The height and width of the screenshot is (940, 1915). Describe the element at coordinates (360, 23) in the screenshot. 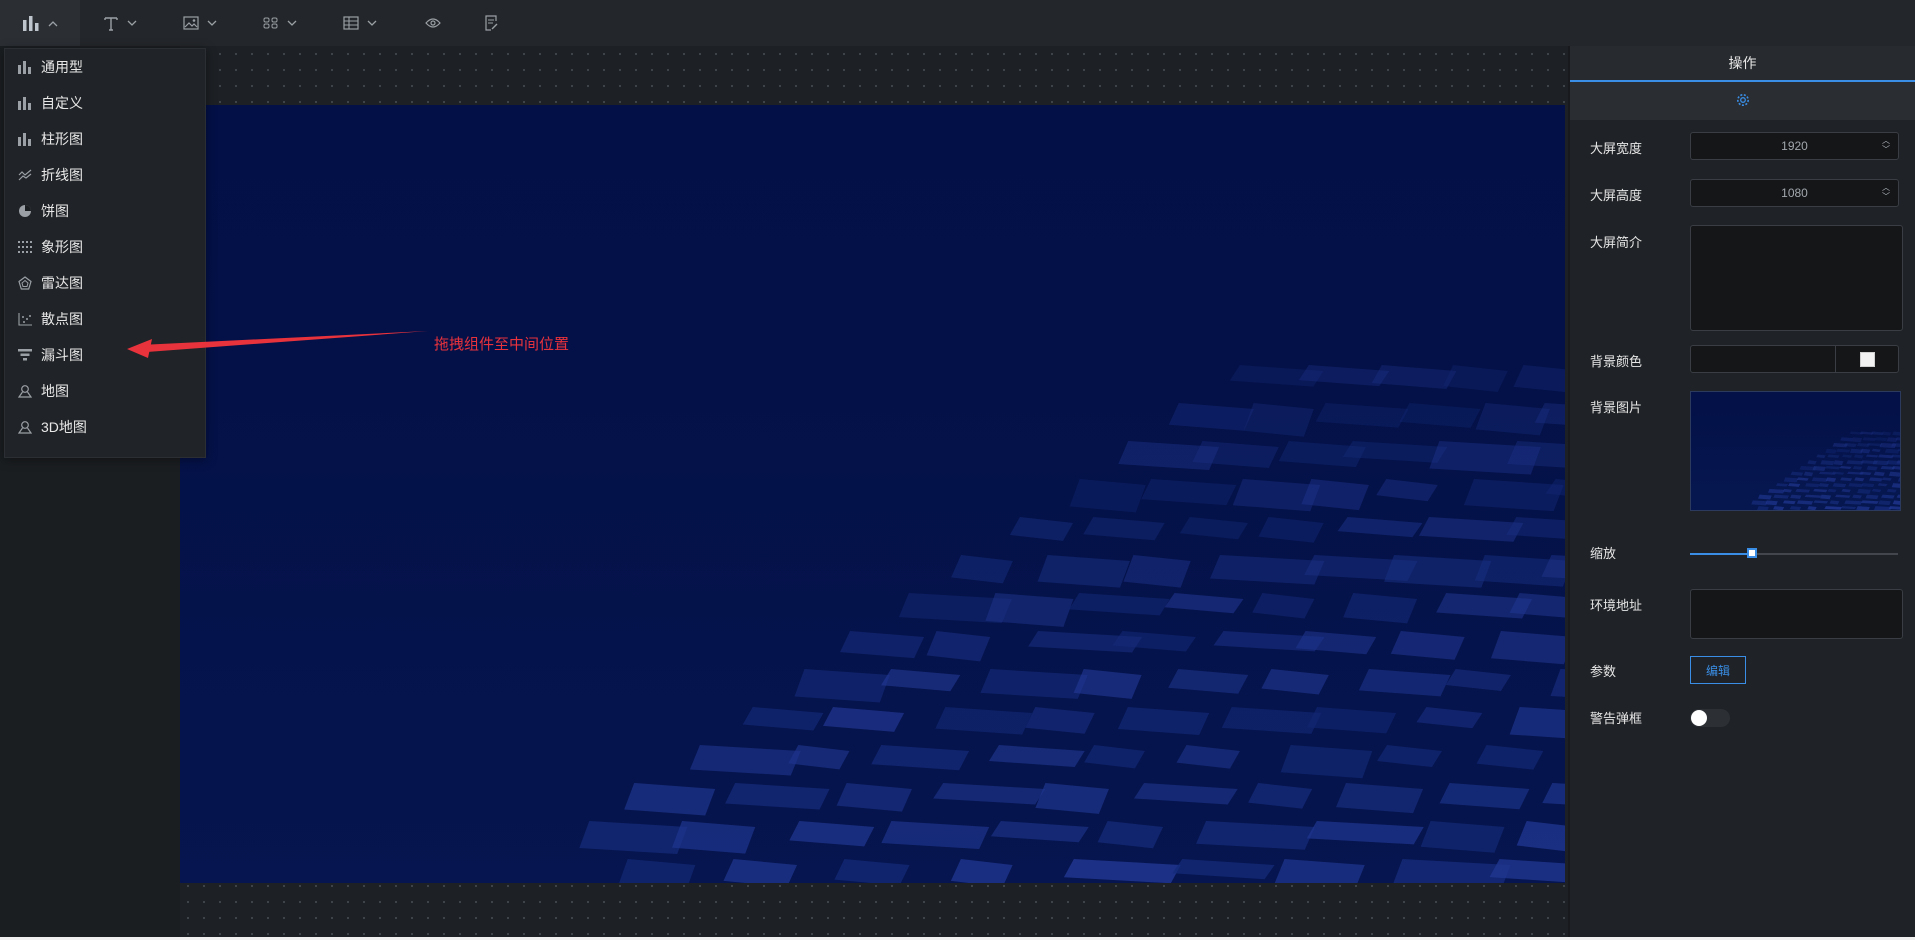

I see `table-menu-button` at that location.